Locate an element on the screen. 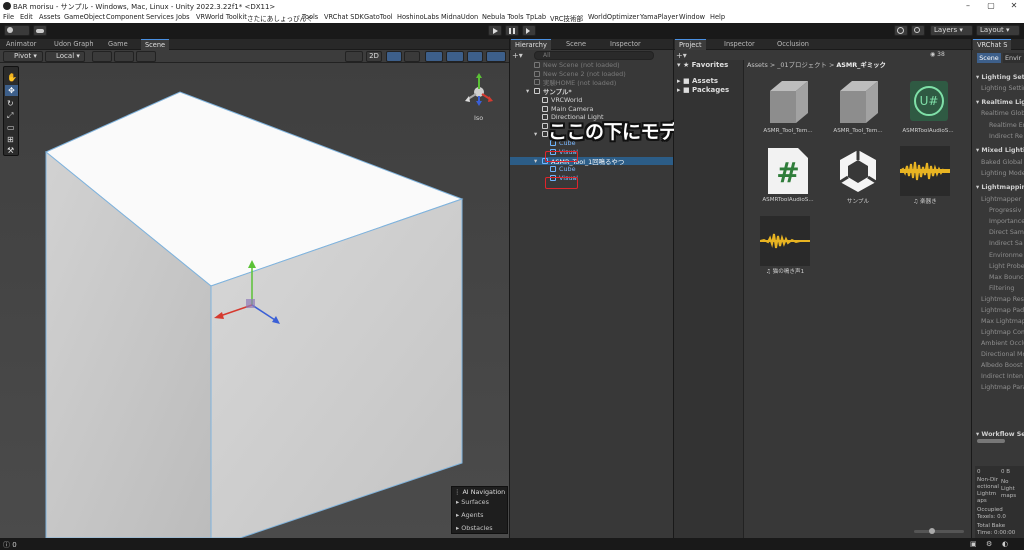 Image resolution: width=1024 pixels, height=550 pixels. scale-tool-icon: ⤢ is located at coordinates (10, 116).